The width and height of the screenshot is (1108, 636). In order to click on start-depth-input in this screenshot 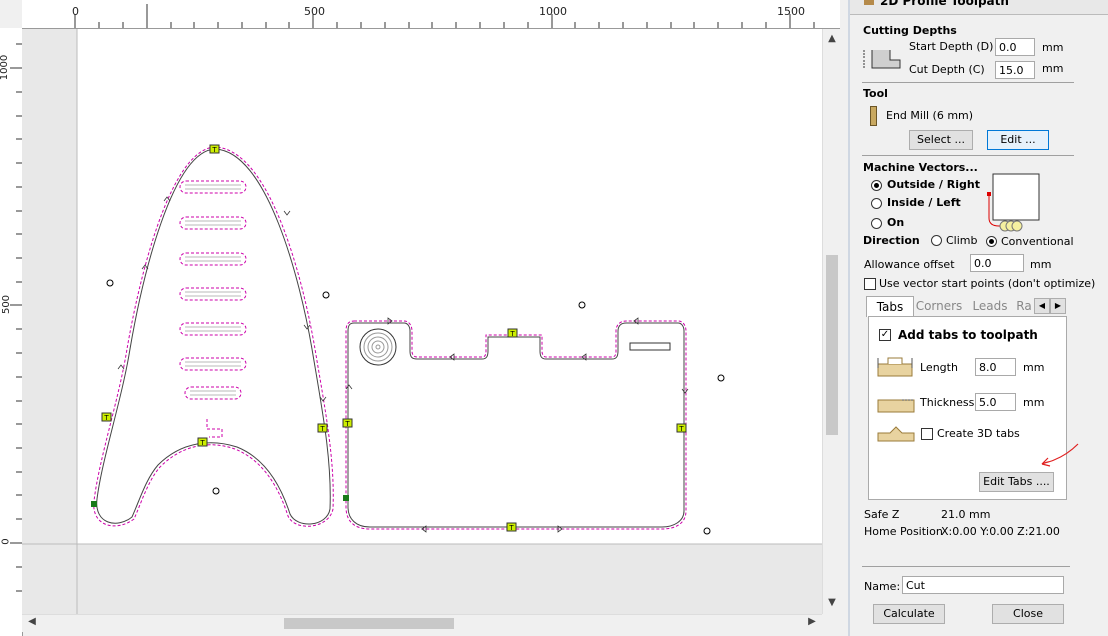, I will do `click(1015, 47)`.